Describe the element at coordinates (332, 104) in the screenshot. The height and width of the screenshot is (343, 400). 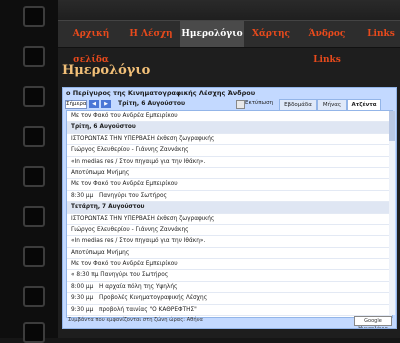
I see `tab-month: Μήνας` at that location.